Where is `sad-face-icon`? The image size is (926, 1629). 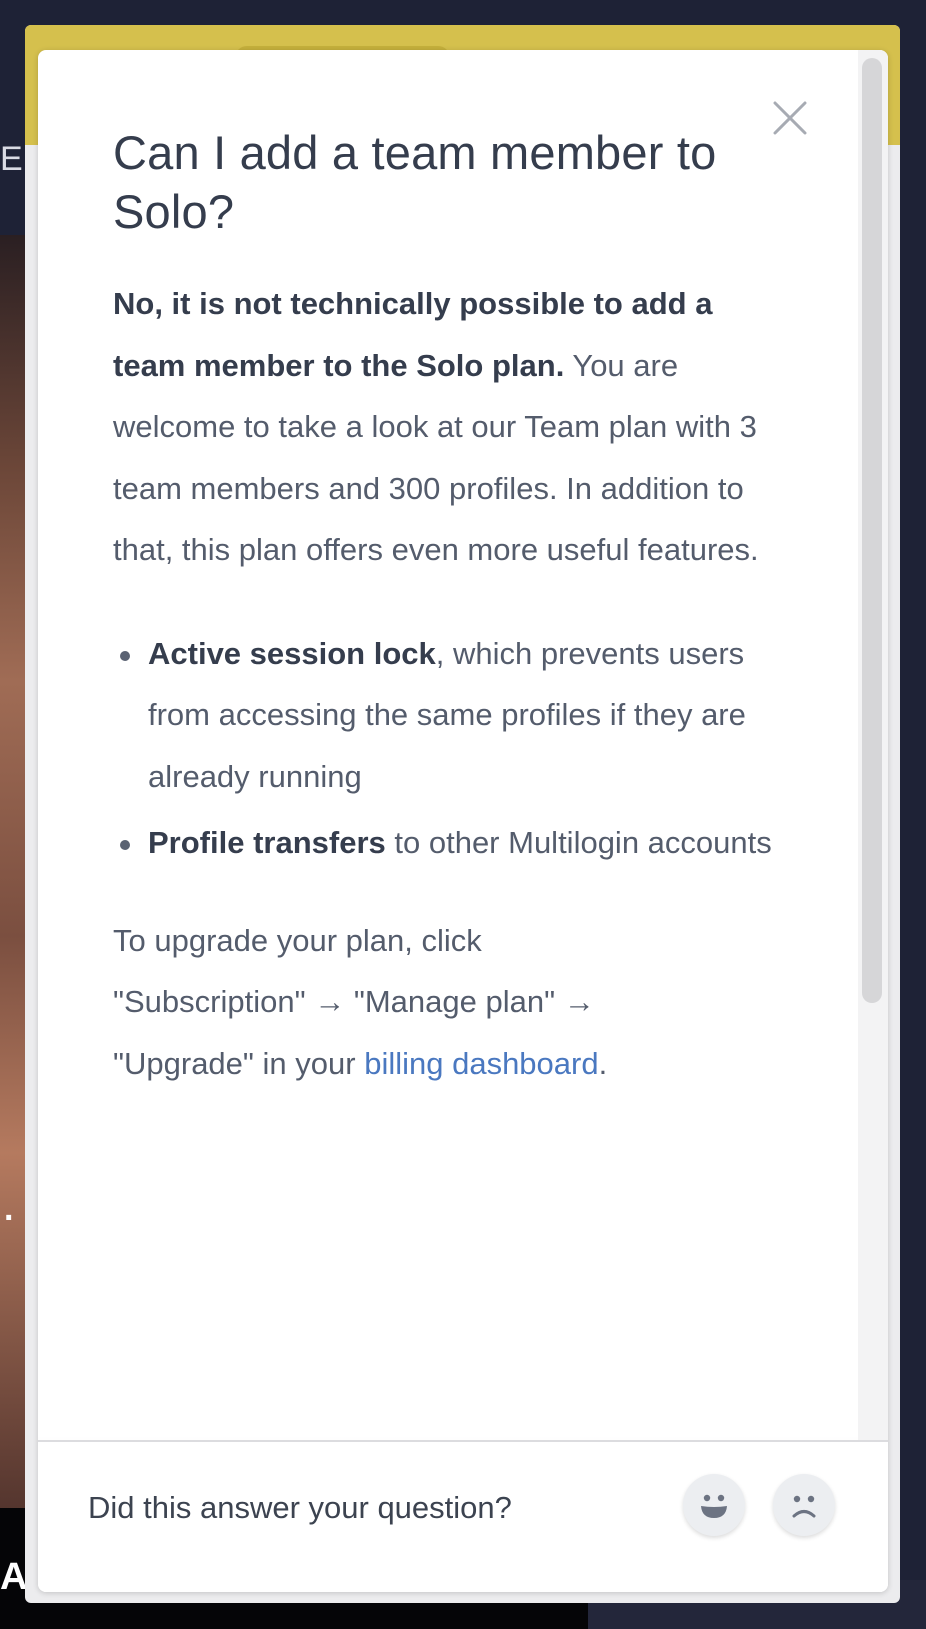 sad-face-icon is located at coordinates (804, 1506).